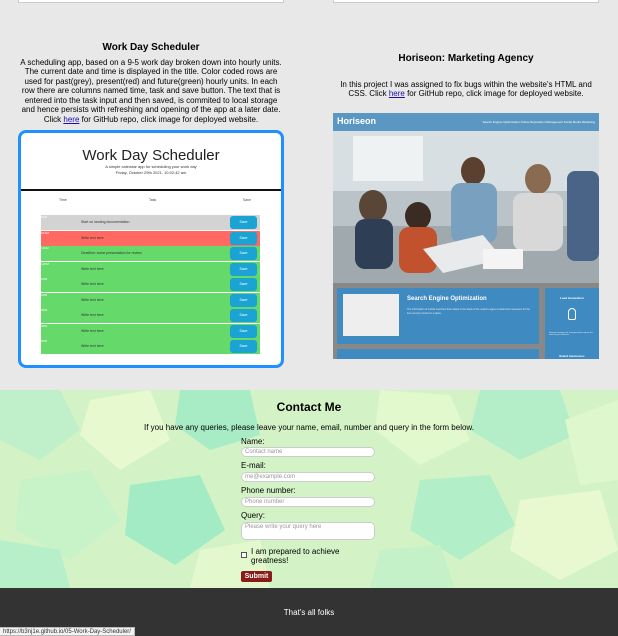 The image size is (618, 636). What do you see at coordinates (150, 284) in the screenshot?
I see `time-block-row: 1PM Write text here Save` at bounding box center [150, 284].